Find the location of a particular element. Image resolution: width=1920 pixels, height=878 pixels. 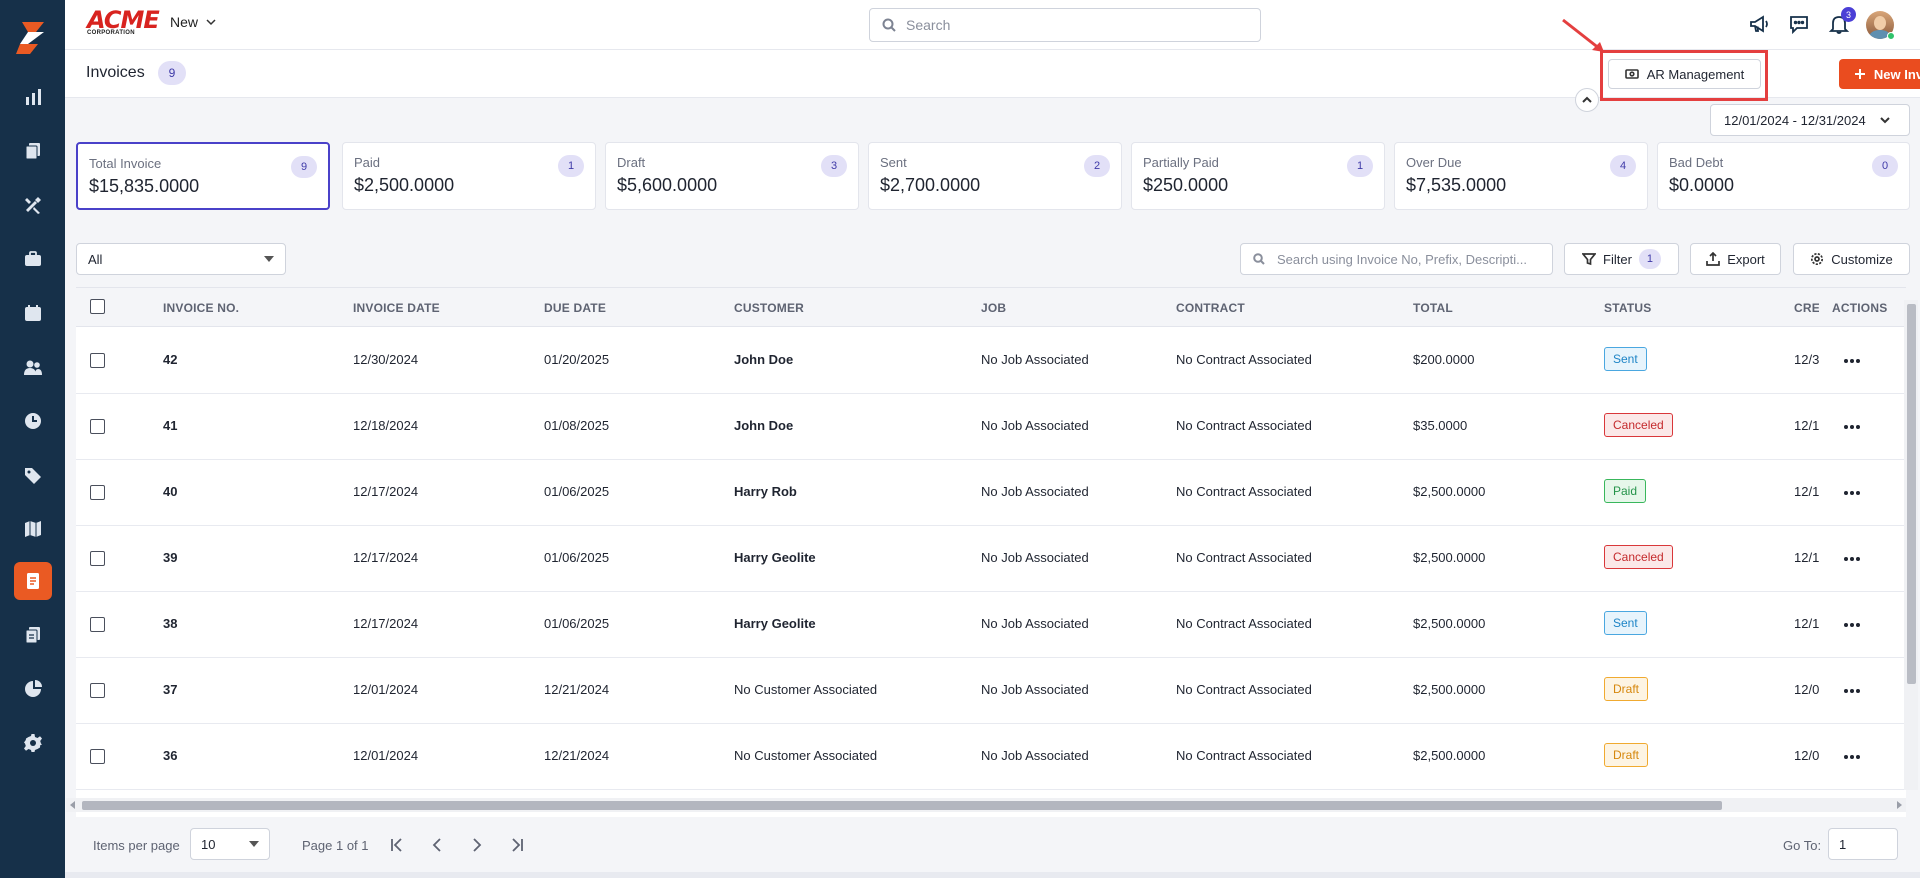

summary-card-partially-paid: Partially Paid $250.0000 1 is located at coordinates (1258, 176).